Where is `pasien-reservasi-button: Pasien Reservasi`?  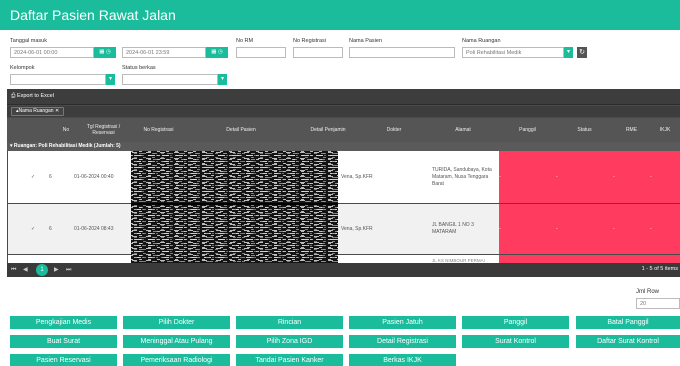
pasien-reservasi-button: Pasien Reservasi is located at coordinates (63, 360).